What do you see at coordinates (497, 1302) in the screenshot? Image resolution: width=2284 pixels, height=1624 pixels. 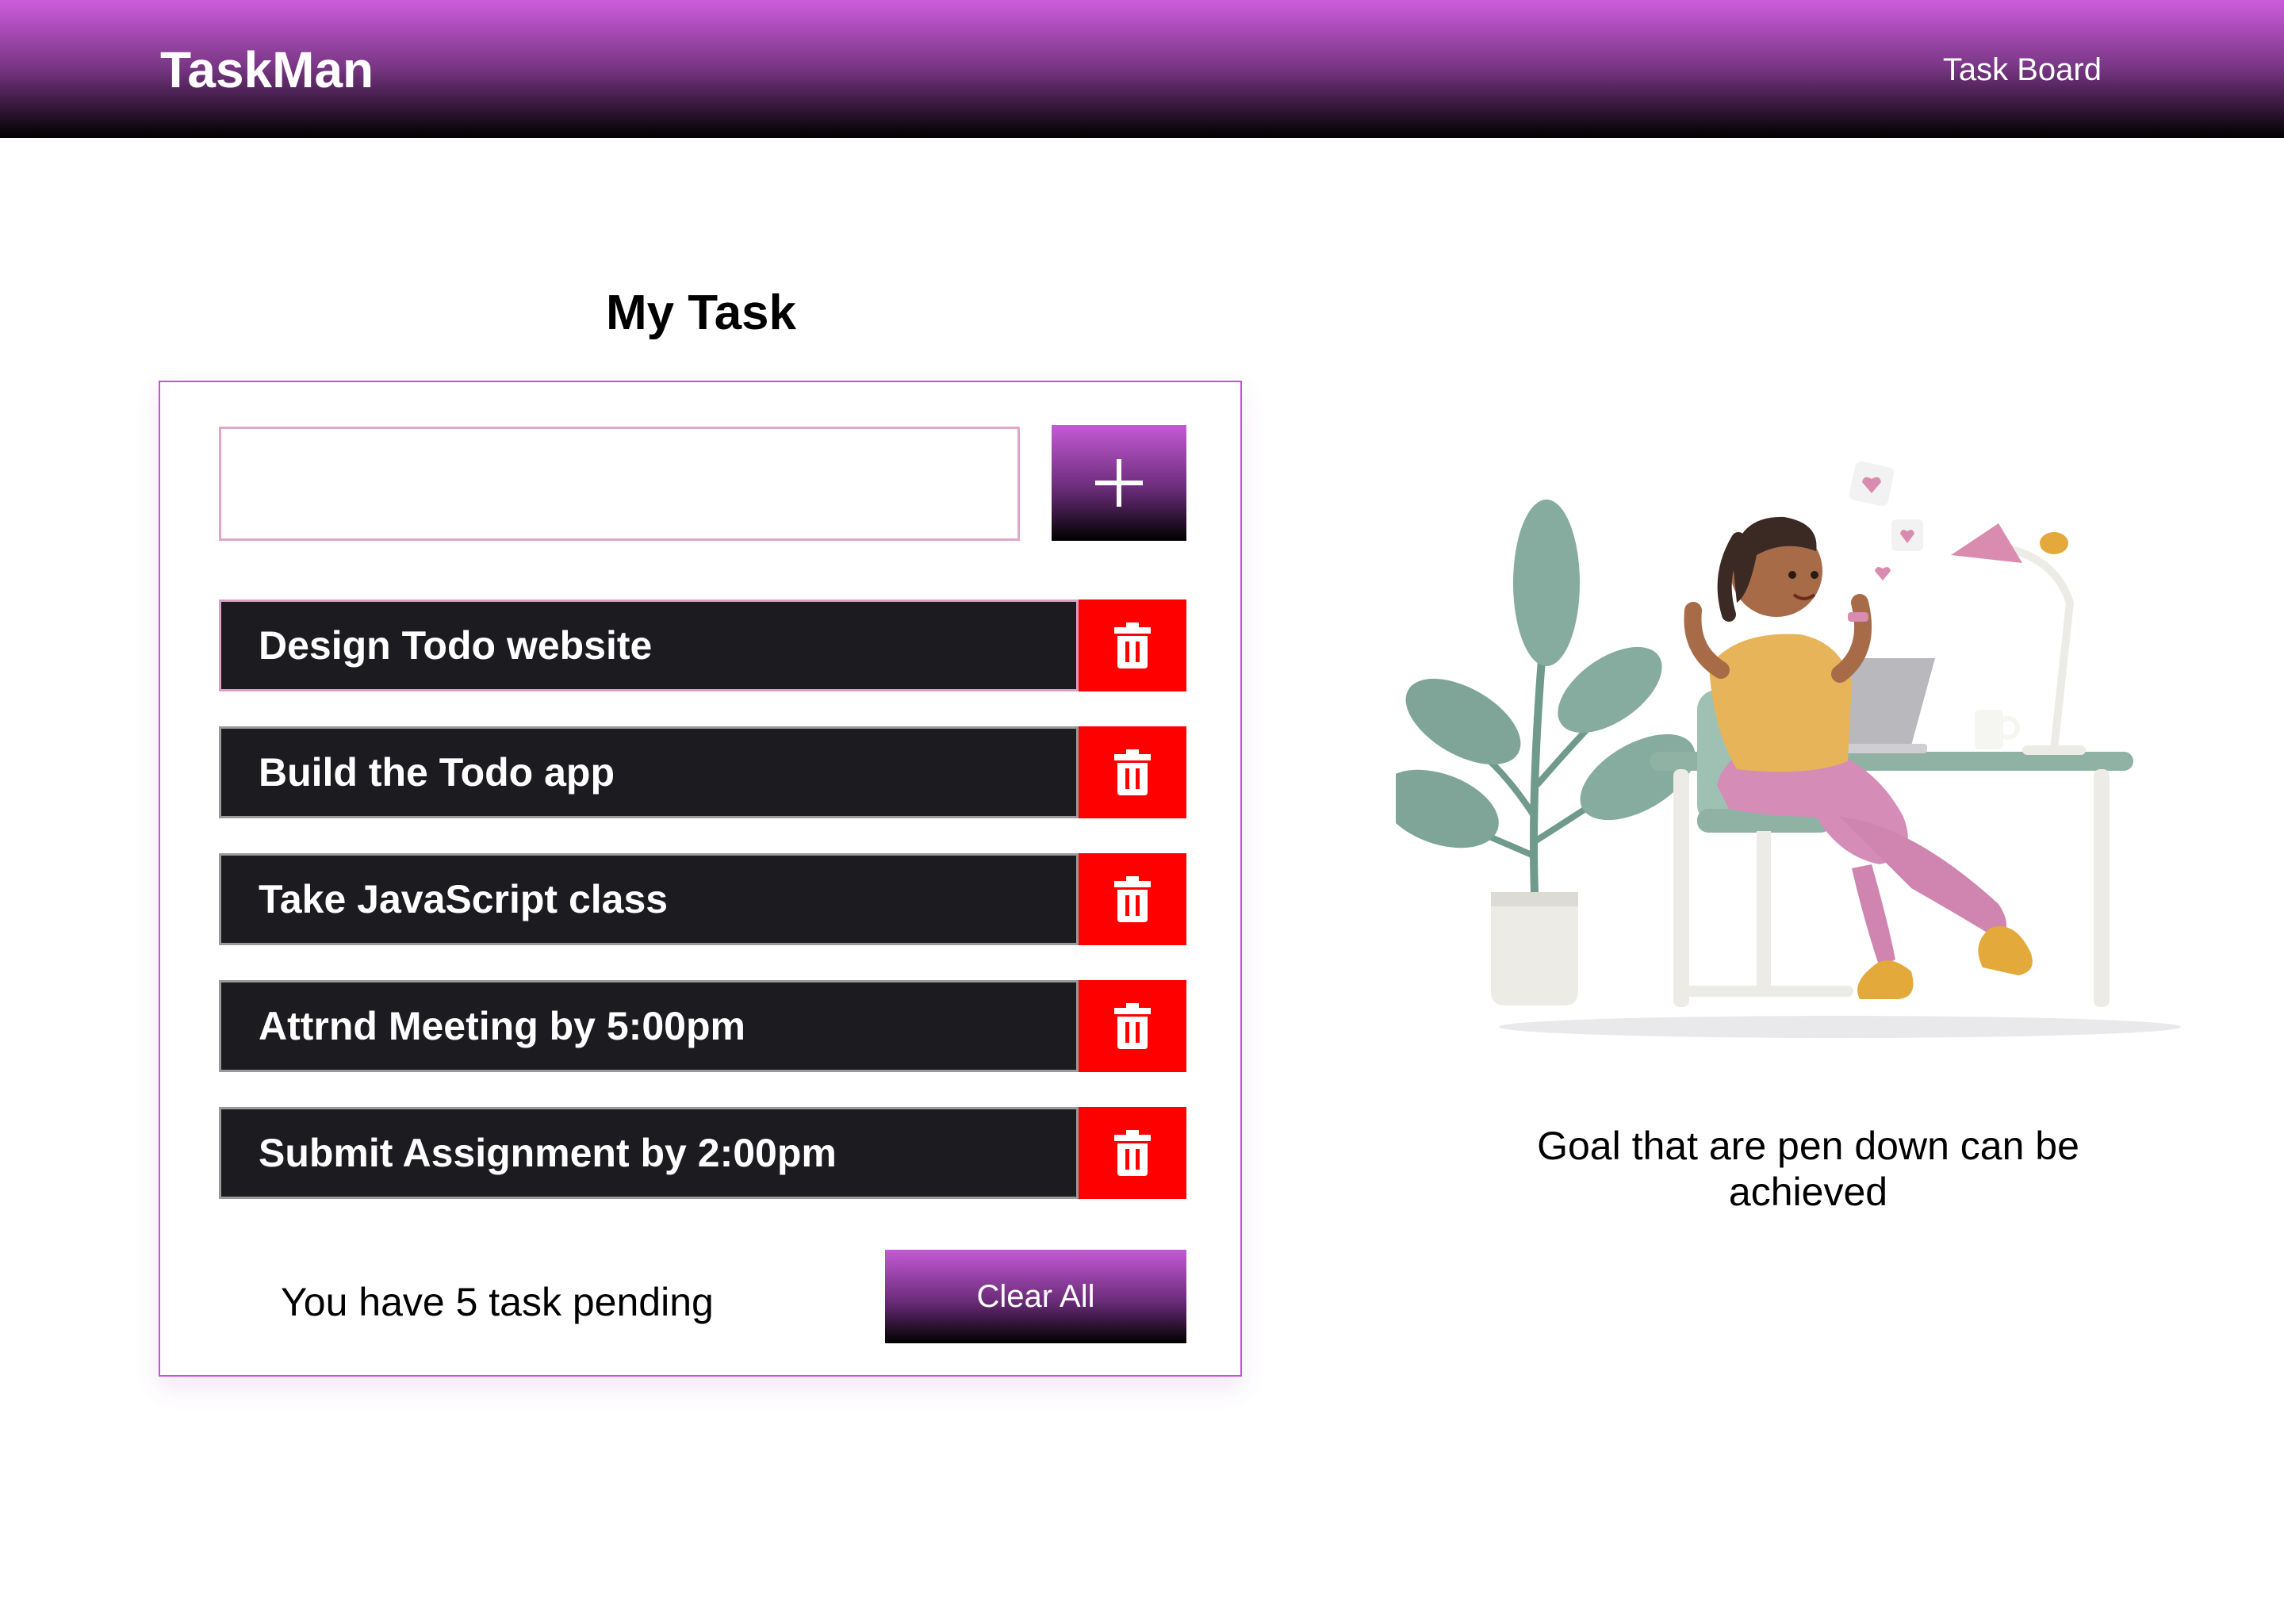 I see `pending-count-text: You have 5 task pending` at bounding box center [497, 1302].